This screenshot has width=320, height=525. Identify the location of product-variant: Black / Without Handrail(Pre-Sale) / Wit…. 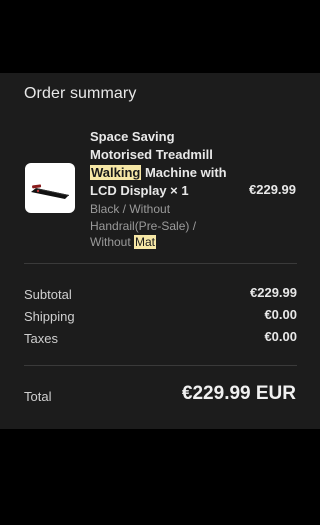
(155, 226).